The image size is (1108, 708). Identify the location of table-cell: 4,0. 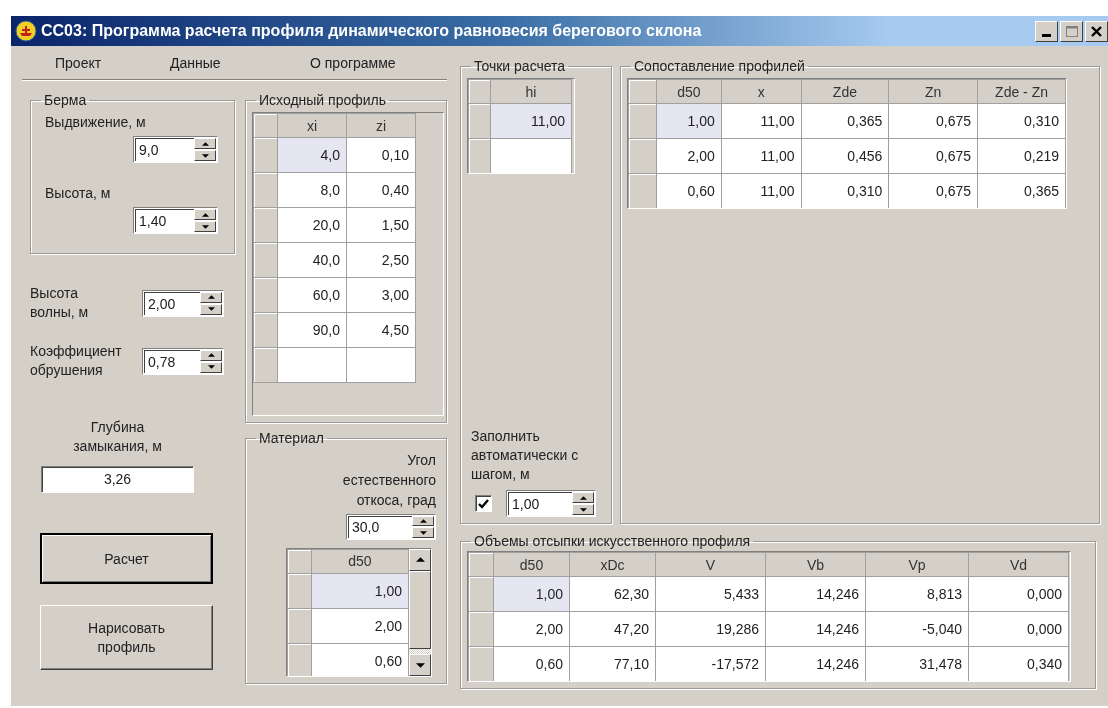
(312, 155).